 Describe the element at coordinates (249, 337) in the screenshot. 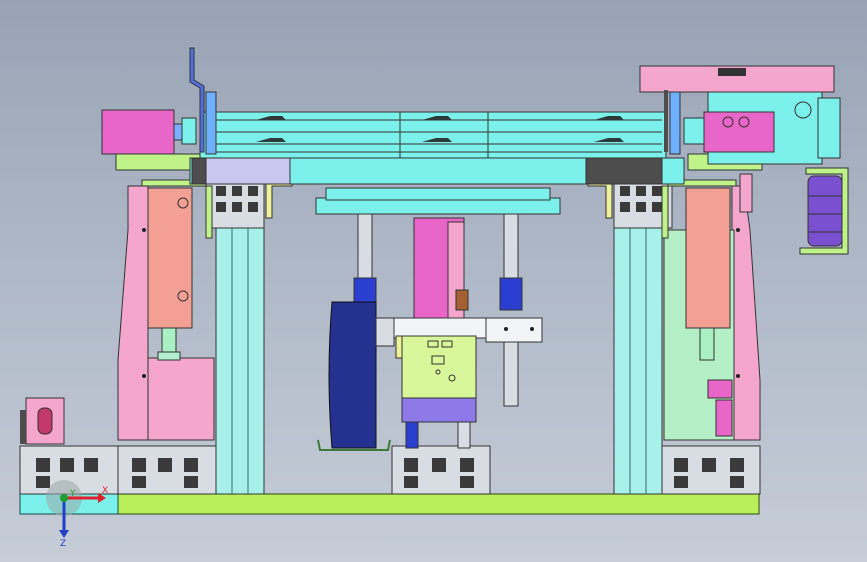

I see `left-column` at that location.